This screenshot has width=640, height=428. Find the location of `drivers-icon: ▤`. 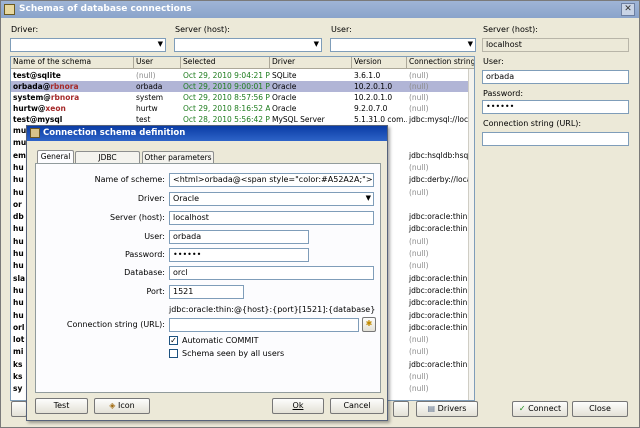

drivers-icon: ▤ is located at coordinates (431, 408).